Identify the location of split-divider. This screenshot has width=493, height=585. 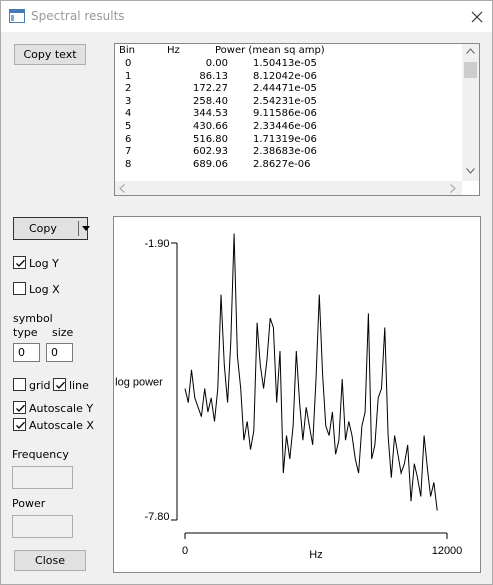
(78, 228).